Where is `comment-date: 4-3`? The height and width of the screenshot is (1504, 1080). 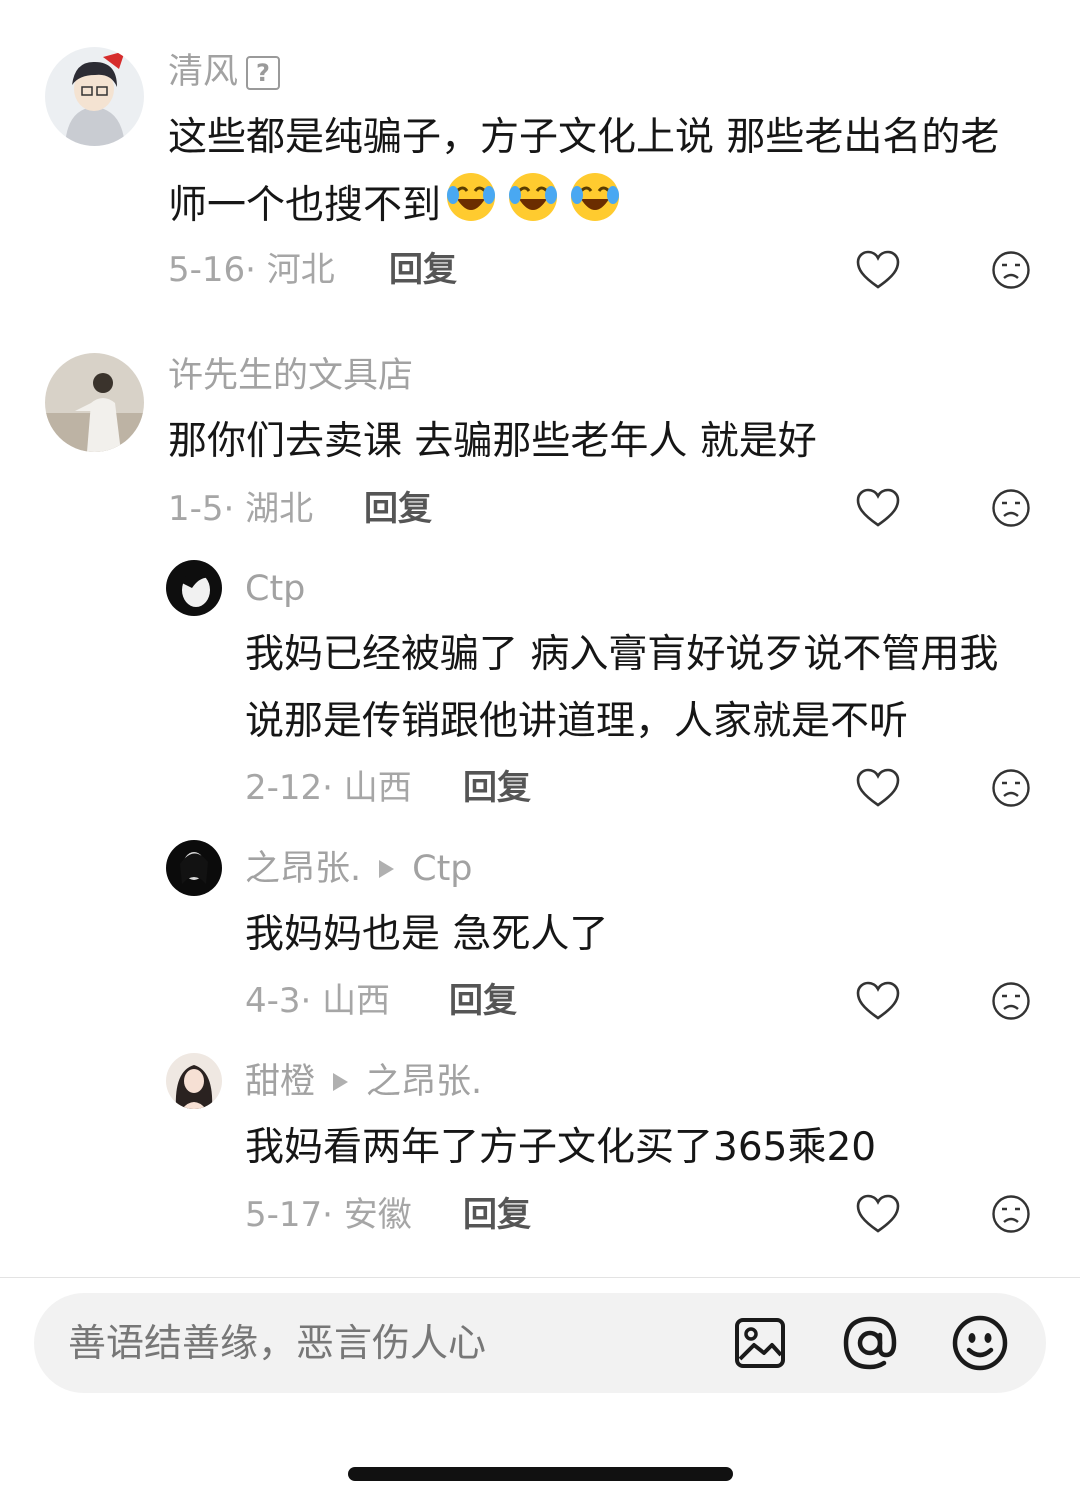
comment-date: 4-3 is located at coordinates (273, 1001).